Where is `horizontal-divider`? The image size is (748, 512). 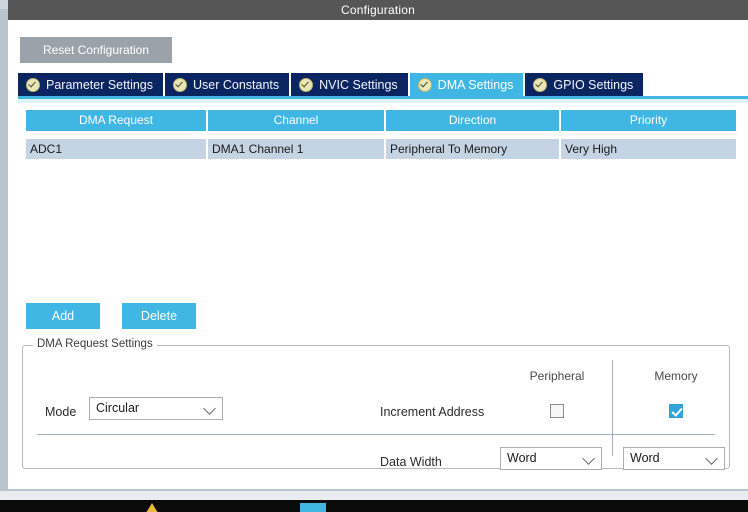 horizontal-divider is located at coordinates (376, 434).